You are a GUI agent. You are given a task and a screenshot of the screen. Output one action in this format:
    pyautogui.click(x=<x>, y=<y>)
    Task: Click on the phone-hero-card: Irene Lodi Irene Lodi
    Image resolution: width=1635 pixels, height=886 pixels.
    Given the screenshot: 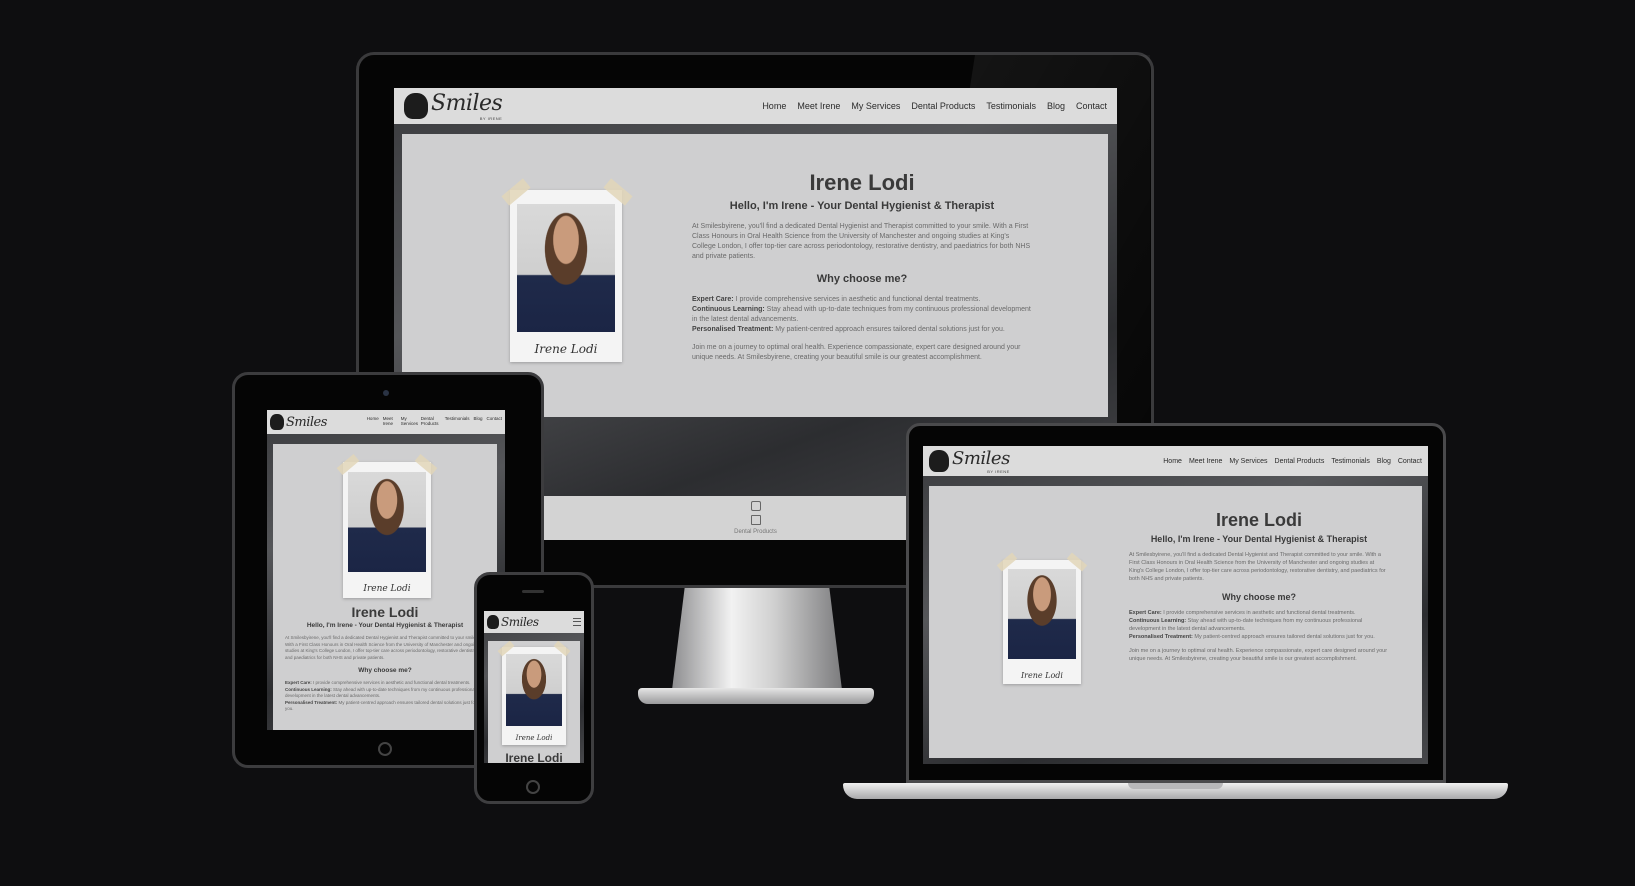 What is the action you would take?
    pyautogui.click(x=534, y=702)
    